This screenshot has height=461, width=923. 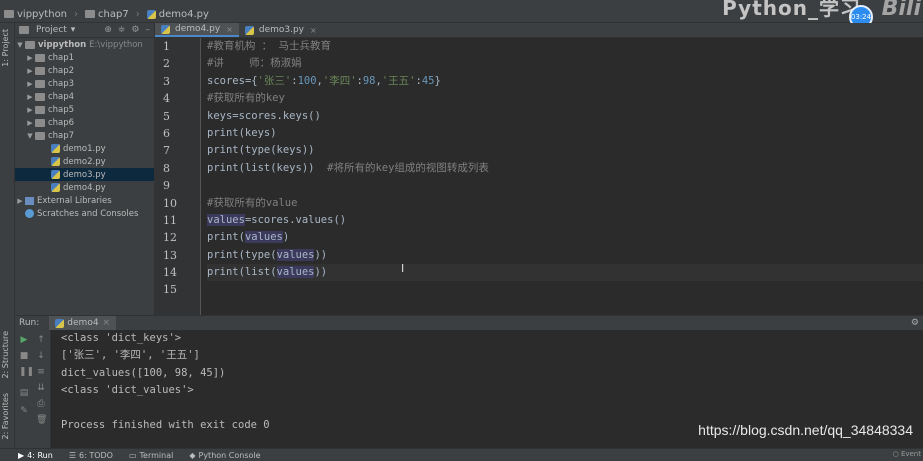 I want to click on tree-scratches: Scratches and Consoles, so click(x=84, y=213).